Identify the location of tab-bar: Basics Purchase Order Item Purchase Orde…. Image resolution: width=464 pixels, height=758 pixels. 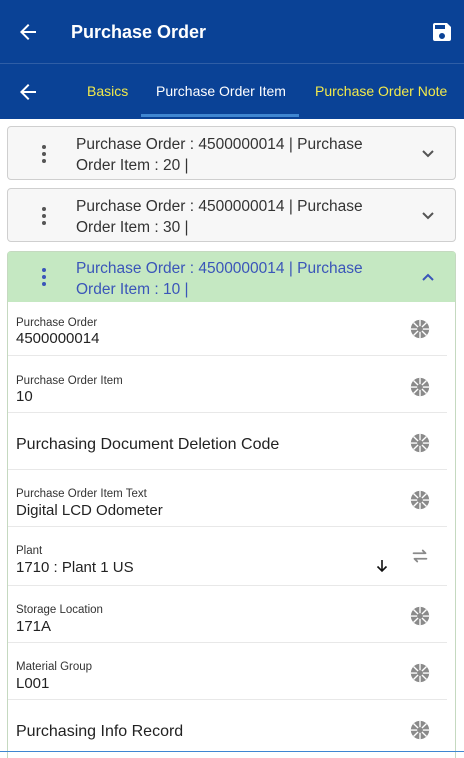
(232, 91).